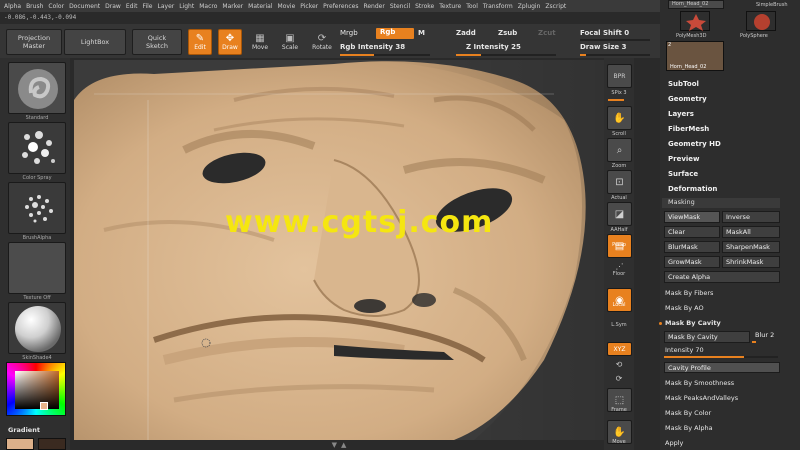  What do you see at coordinates (683, 174) in the screenshot?
I see `surface-menu: Surface` at bounding box center [683, 174].